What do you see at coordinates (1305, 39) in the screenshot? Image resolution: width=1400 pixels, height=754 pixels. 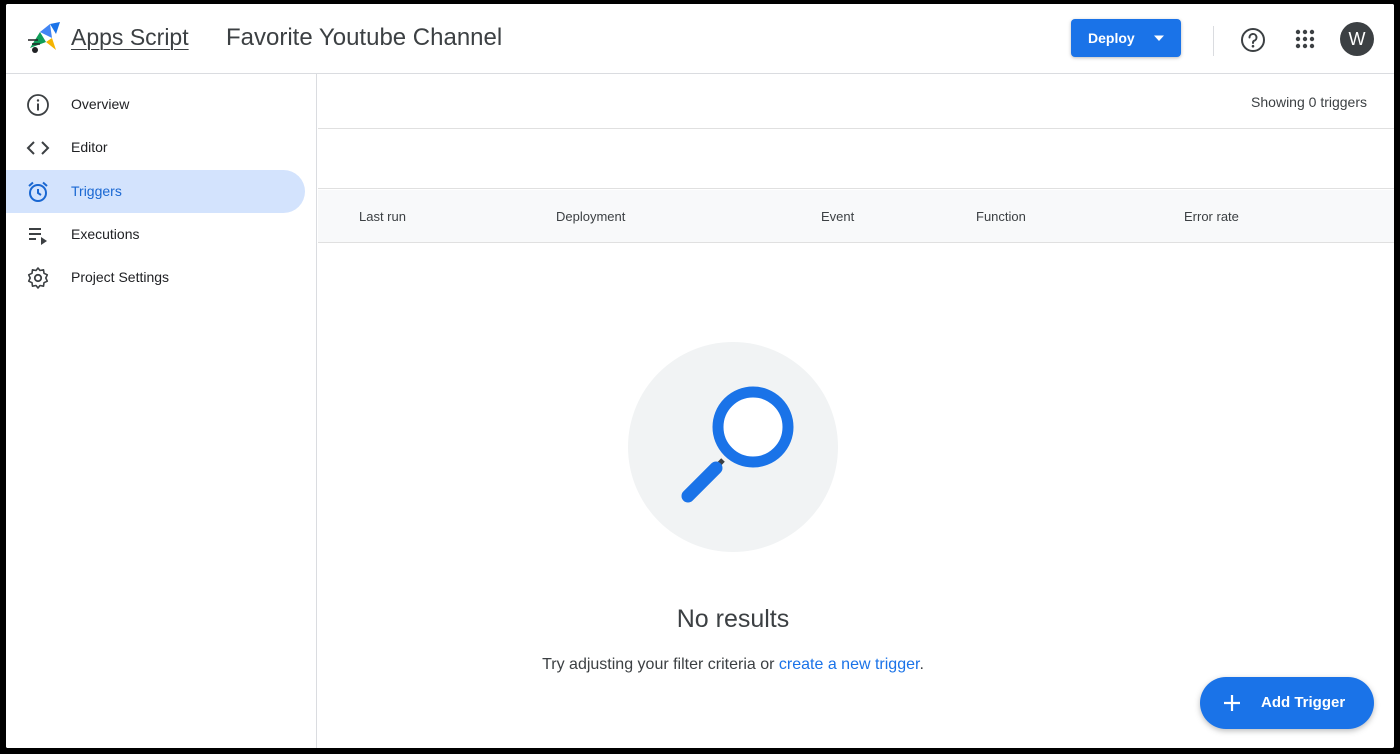 I see `apps-grid-icon` at bounding box center [1305, 39].